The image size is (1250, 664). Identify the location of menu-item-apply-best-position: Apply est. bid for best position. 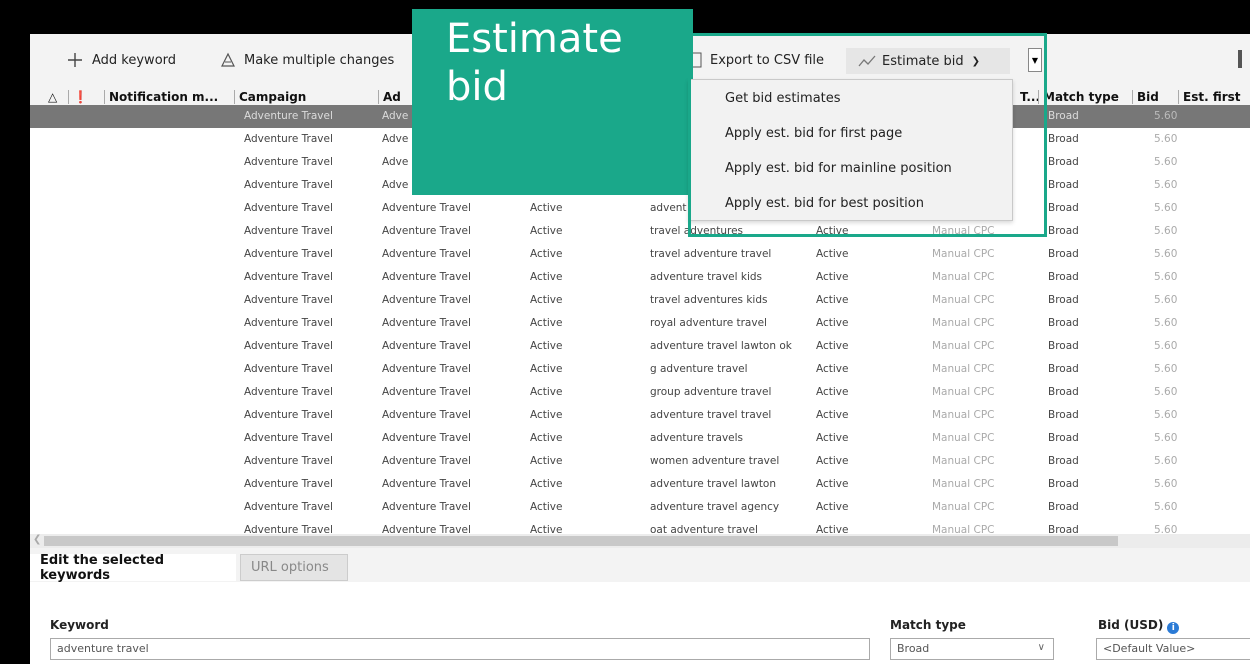
(824, 203).